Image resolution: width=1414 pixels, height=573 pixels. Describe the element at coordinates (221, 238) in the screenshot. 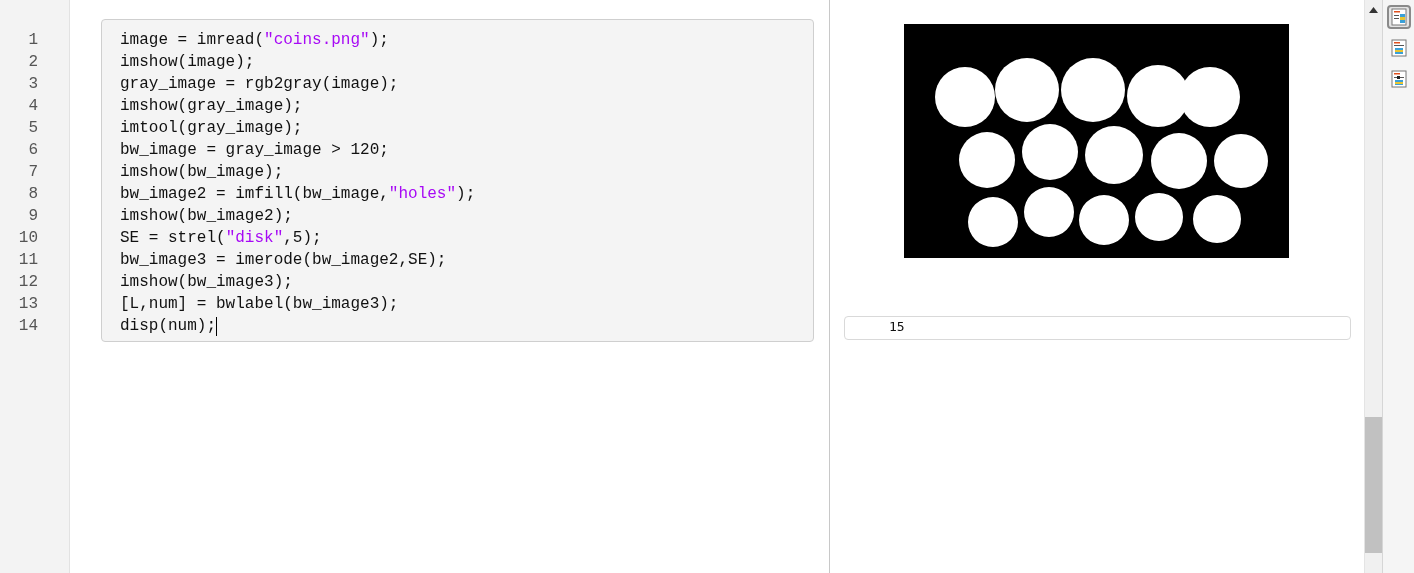

I see `code-line: SE = strel("disk",5);` at that location.